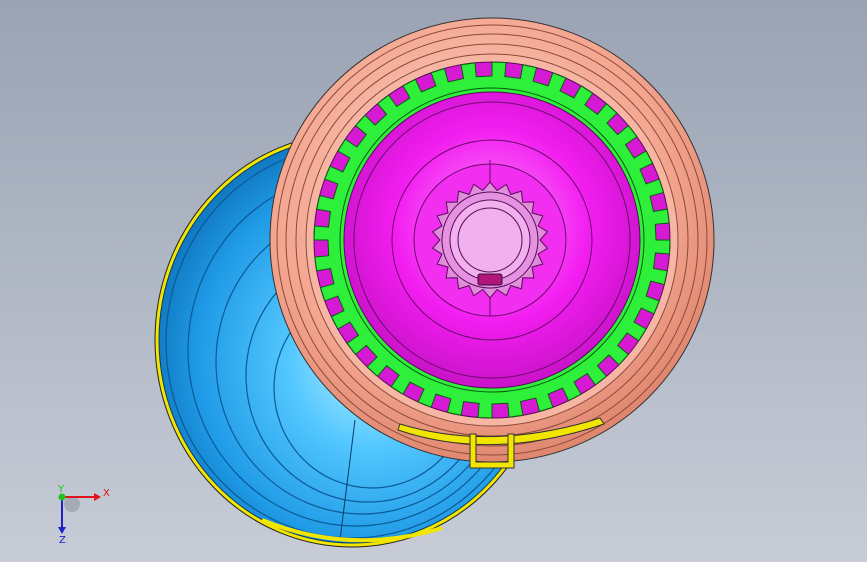 The image size is (867, 562). I want to click on bore, so click(490, 240).